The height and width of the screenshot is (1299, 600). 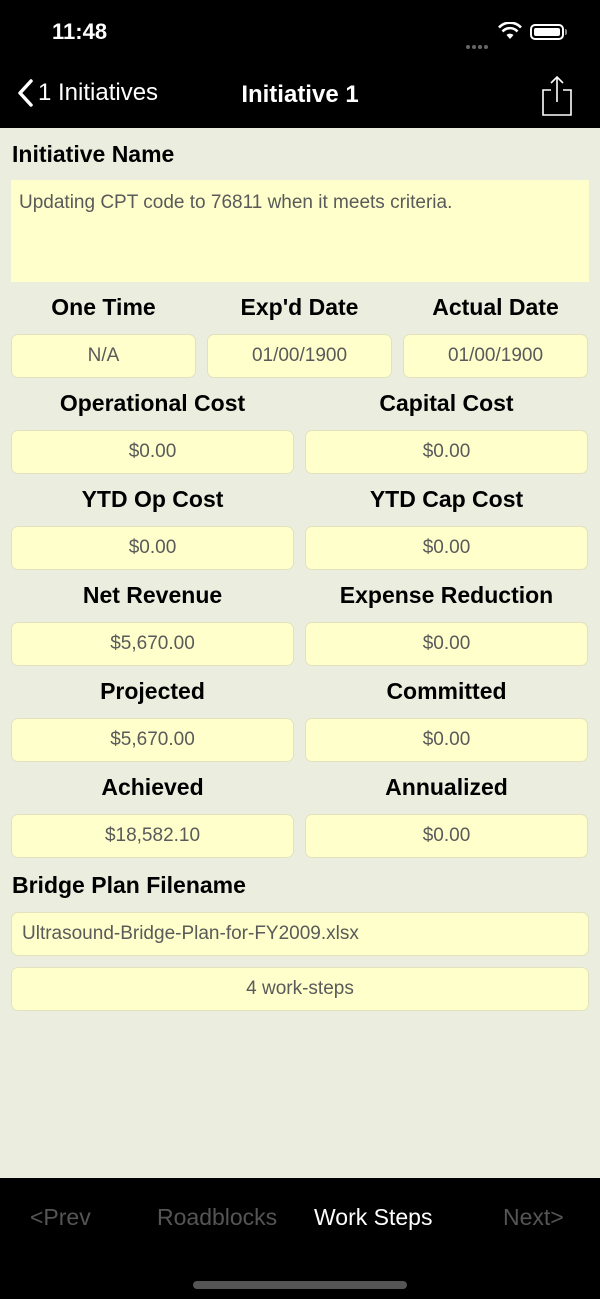 I want to click on one-time-label: One Time, so click(x=103, y=307).